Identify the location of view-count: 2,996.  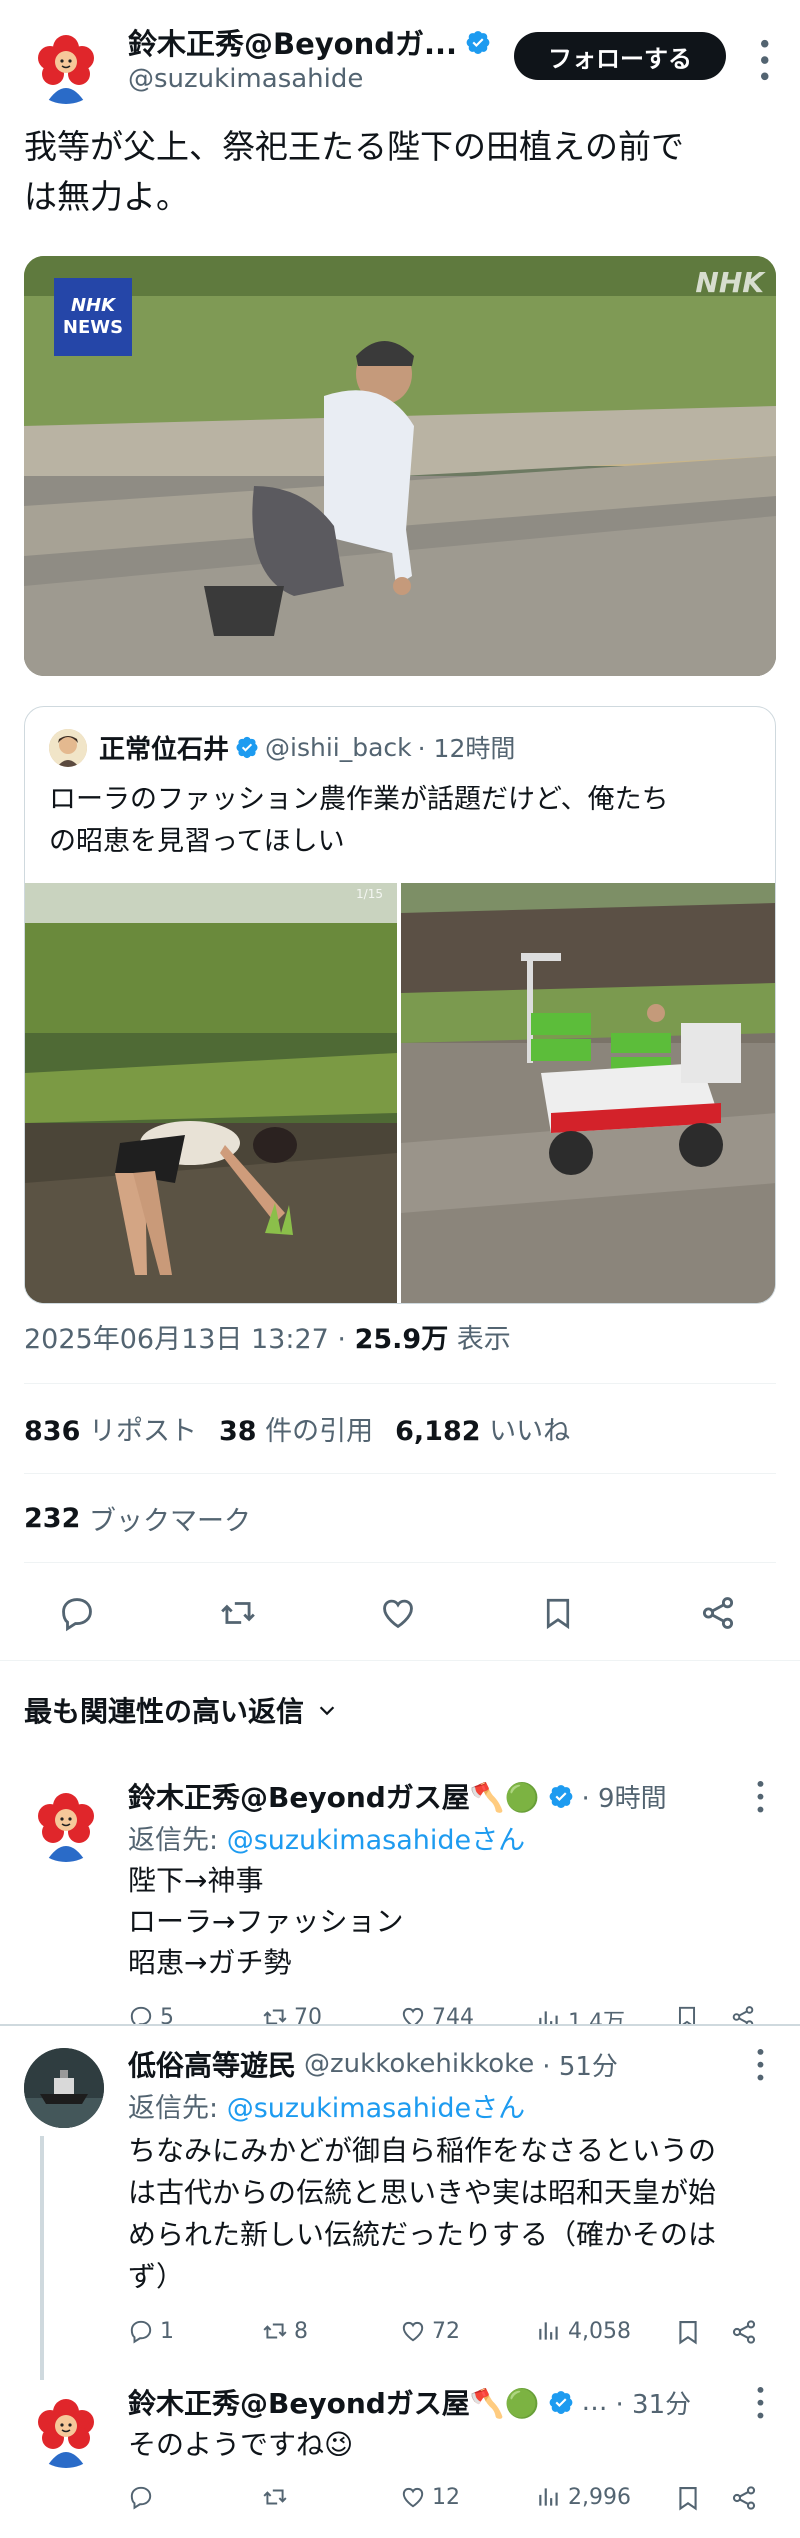
(583, 2497).